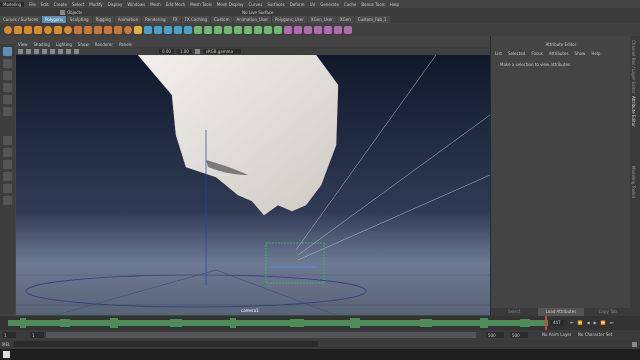 This screenshot has width=640, height=360. What do you see at coordinates (222, 51) in the screenshot?
I see `view-transform-select: sRGB gamma` at bounding box center [222, 51].